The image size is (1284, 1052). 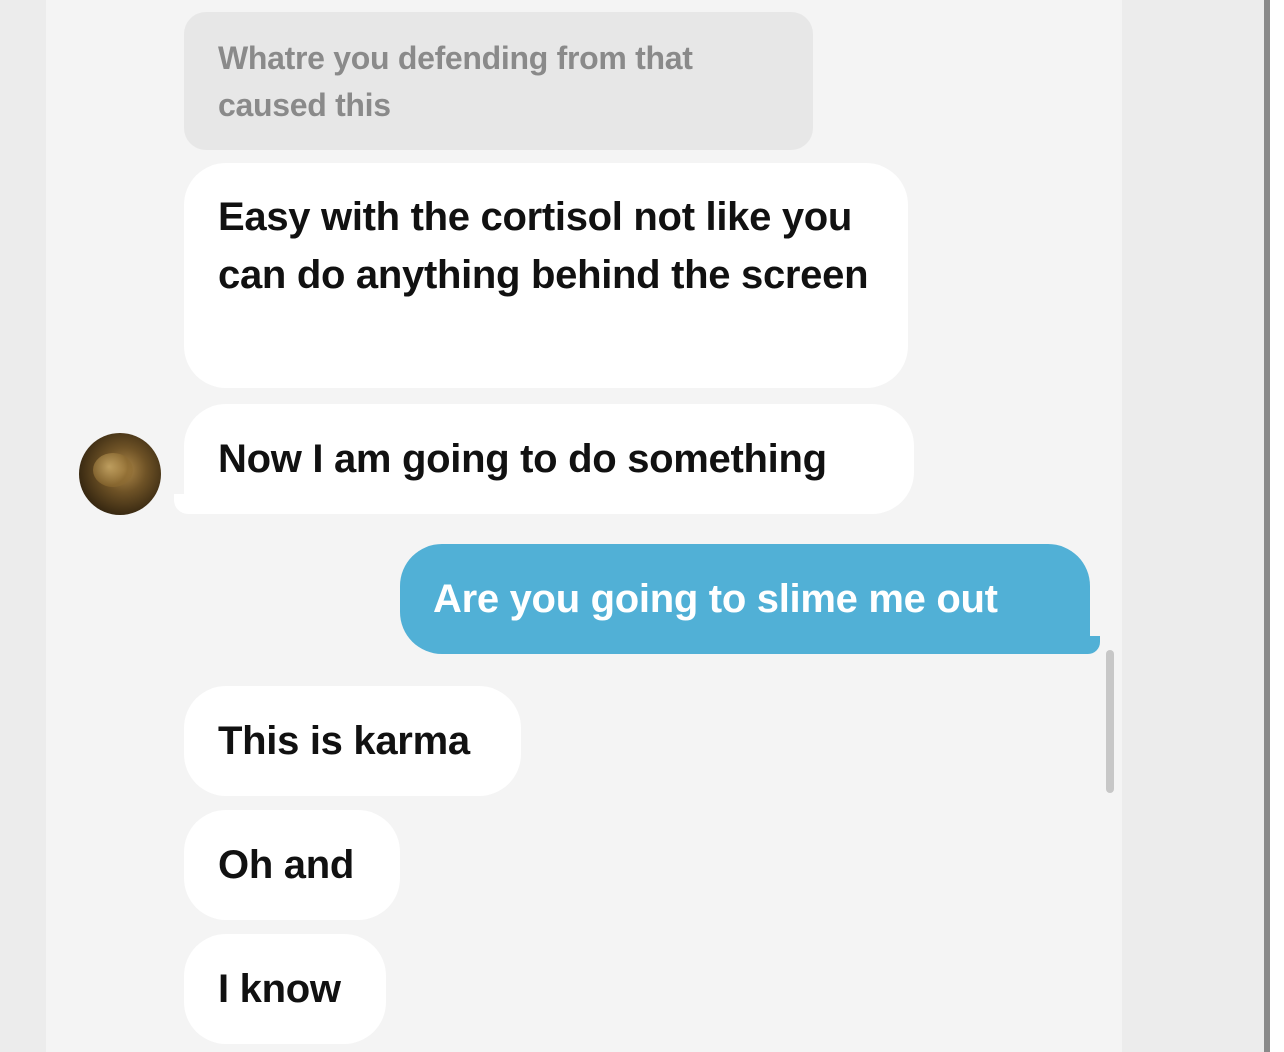 What do you see at coordinates (286, 865) in the screenshot?
I see `message-text: Oh and` at bounding box center [286, 865].